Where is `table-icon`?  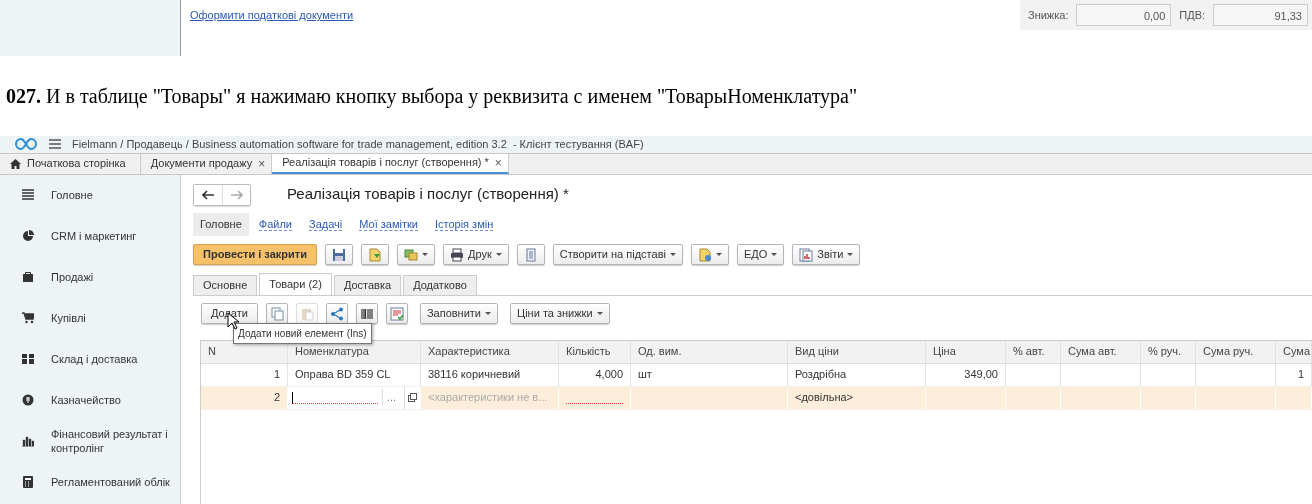
table-icon is located at coordinates (396, 313).